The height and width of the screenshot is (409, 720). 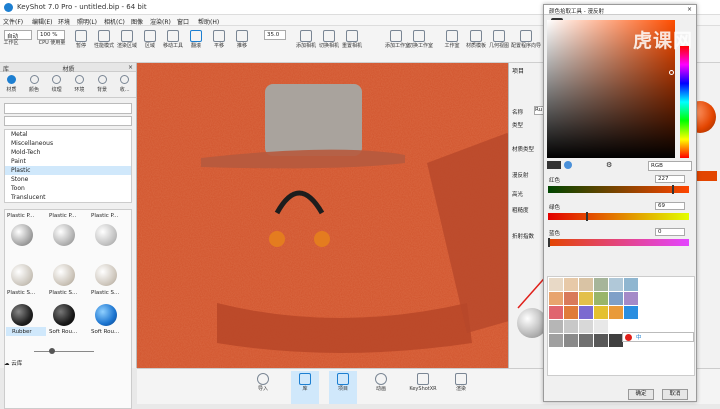 What do you see at coordinates (22, 315) in the screenshot?
I see `material-thumb-rubber` at bounding box center [22, 315].